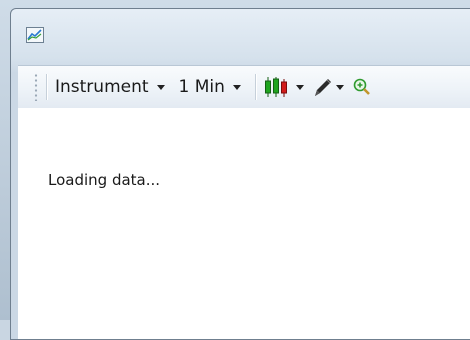 The height and width of the screenshot is (340, 470). What do you see at coordinates (240, 35) in the screenshot?
I see `title-bar` at bounding box center [240, 35].